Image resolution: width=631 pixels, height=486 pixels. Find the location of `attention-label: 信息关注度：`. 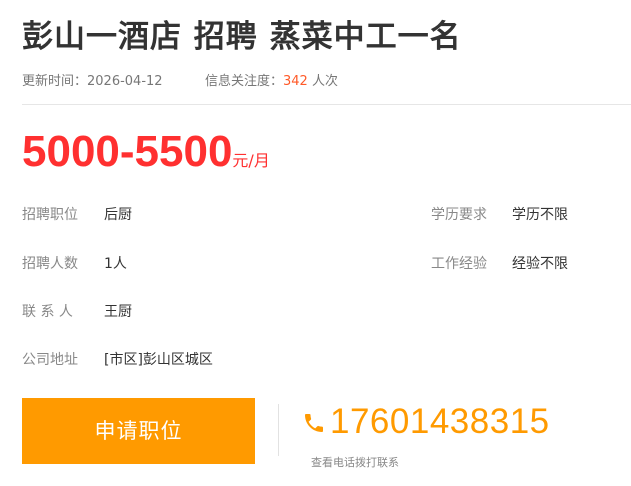

attention-label: 信息关注度： is located at coordinates (244, 81).